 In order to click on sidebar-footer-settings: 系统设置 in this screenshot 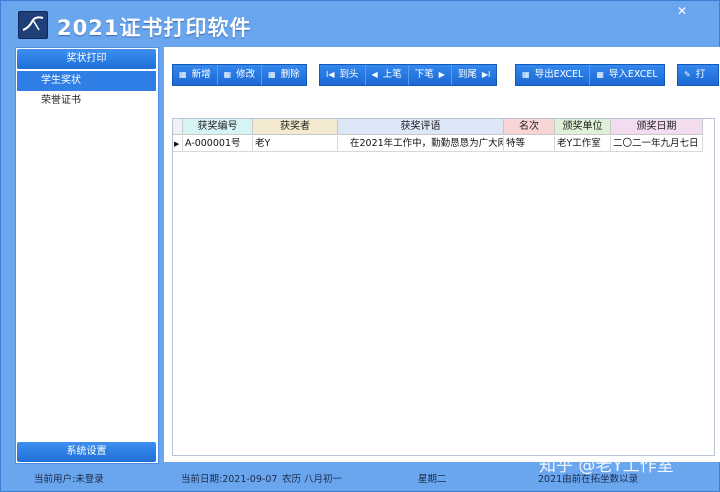, I will do `click(86, 452)`.